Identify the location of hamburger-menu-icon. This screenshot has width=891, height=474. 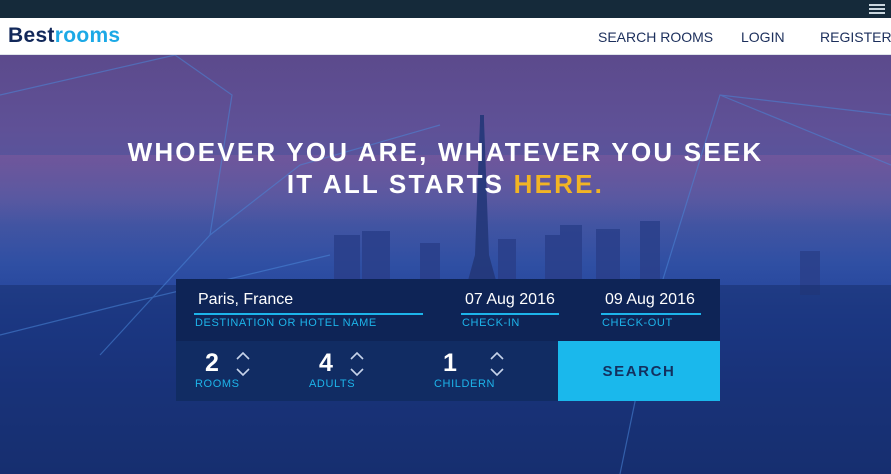
(877, 9).